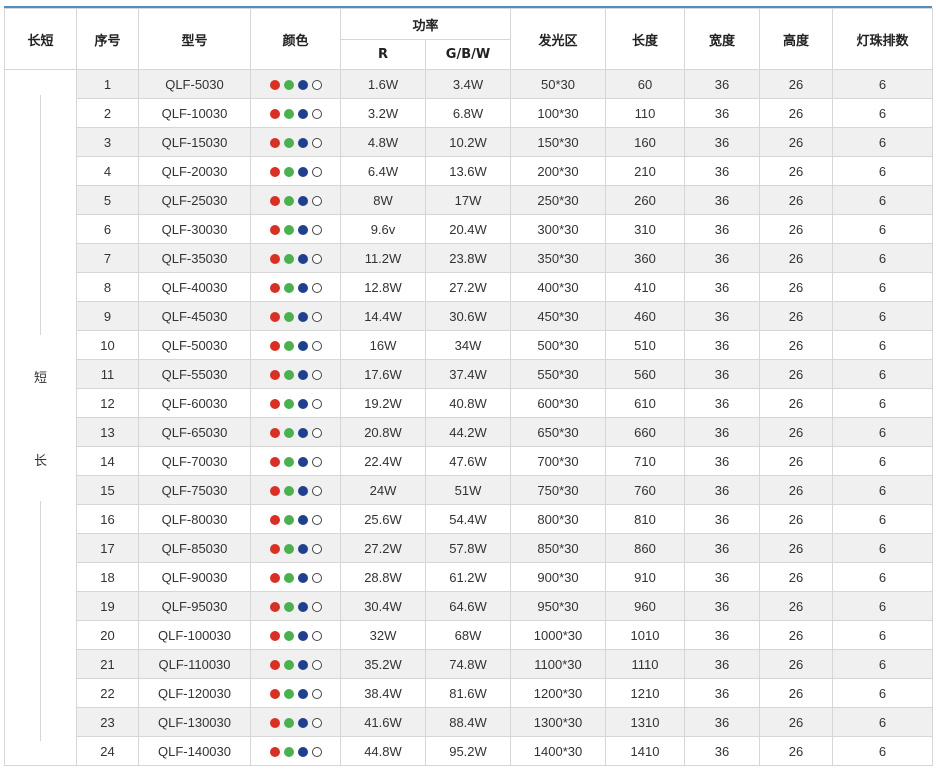  I want to click on cell-length: 1310, so click(645, 722).